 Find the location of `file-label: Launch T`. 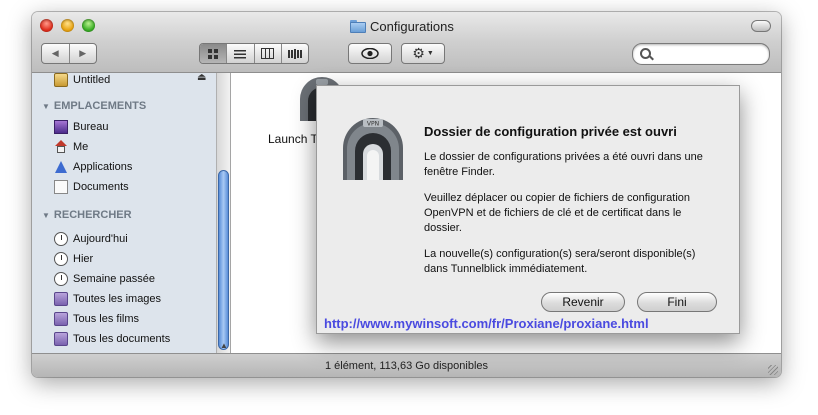

file-label: Launch T is located at coordinates (293, 139).